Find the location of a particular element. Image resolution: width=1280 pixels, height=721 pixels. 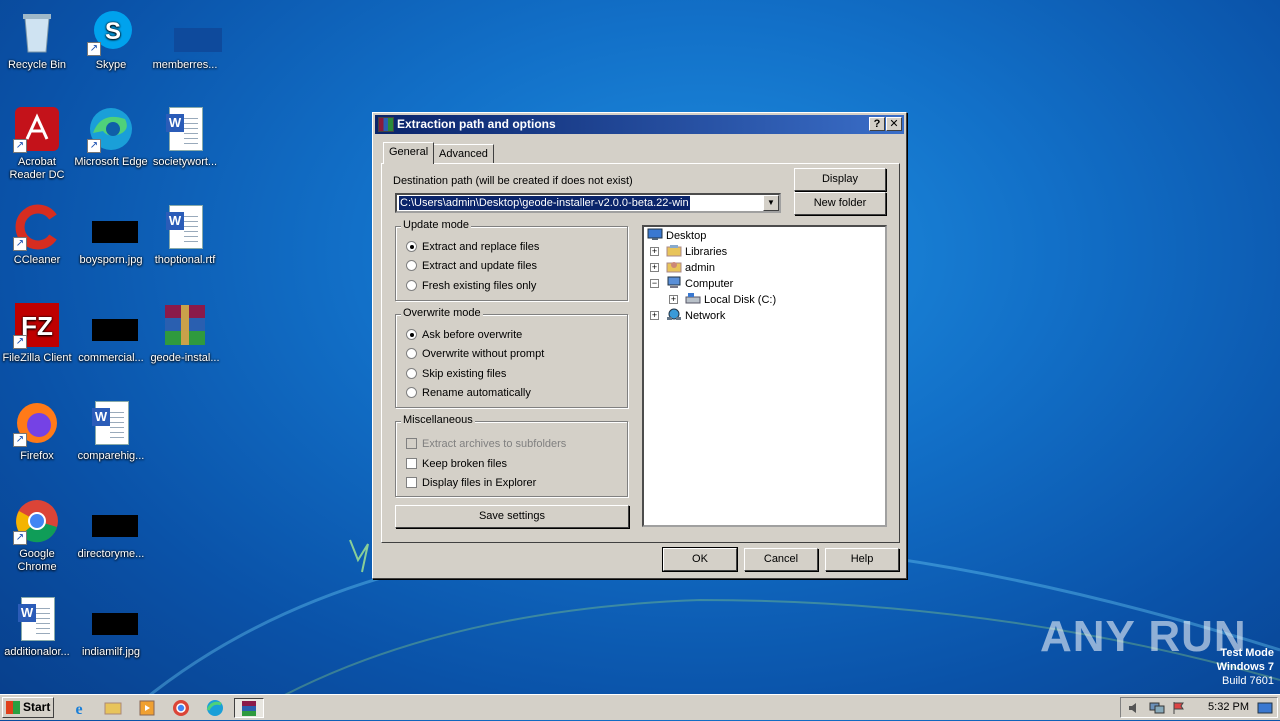

desktop-icon-recycle-bin: Recycle Bin is located at coordinates (37, 40).